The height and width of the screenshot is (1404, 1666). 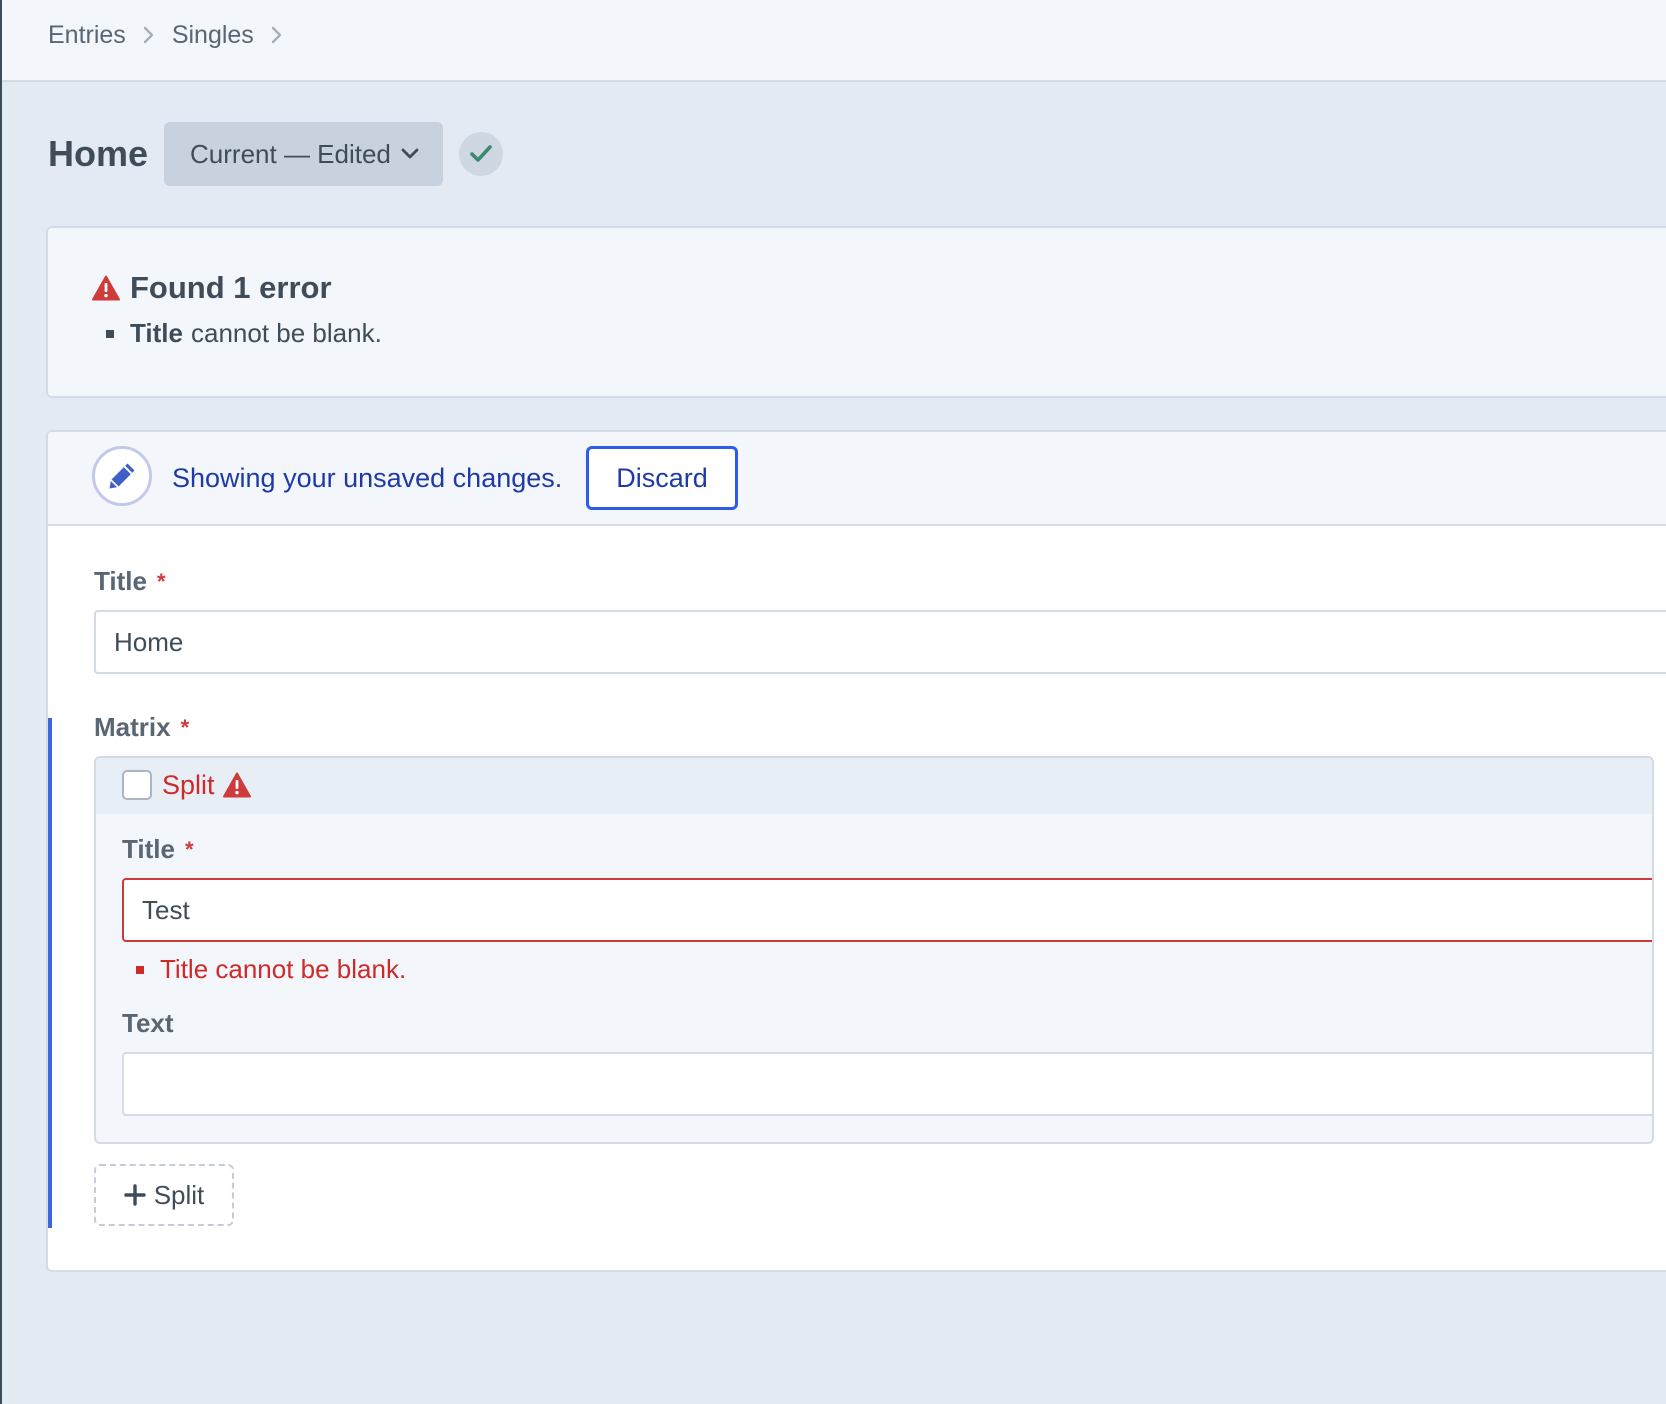 I want to click on block-text-input, so click(x=887, y=1084).